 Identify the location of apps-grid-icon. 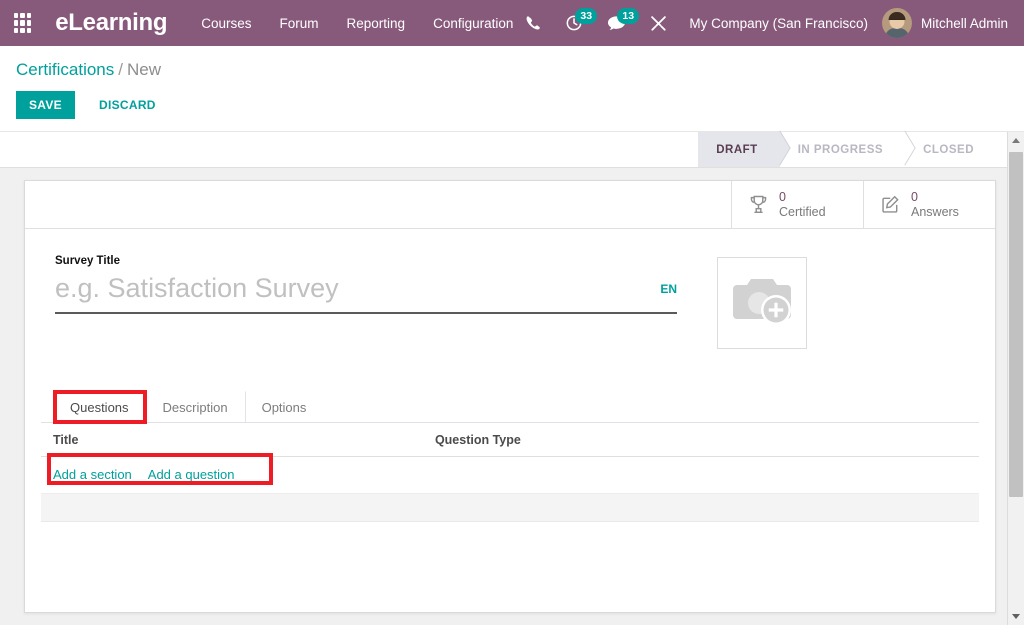
(22, 23).